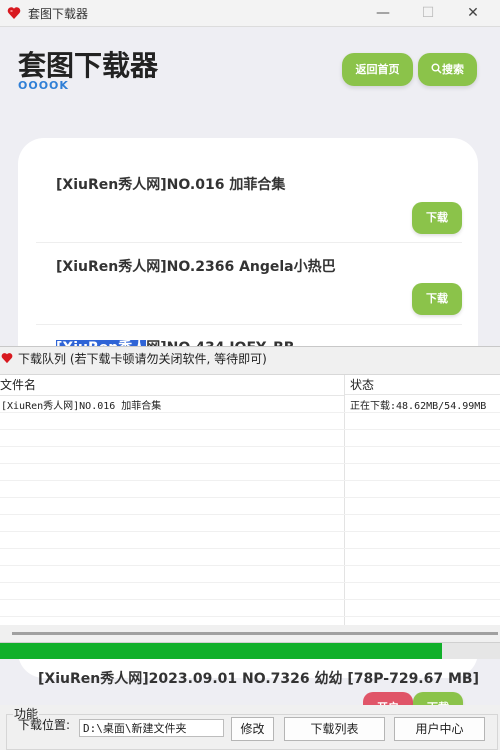 This screenshot has width=500, height=750. What do you see at coordinates (422, 385) in the screenshot?
I see `column-header-status: 状态` at bounding box center [422, 385].